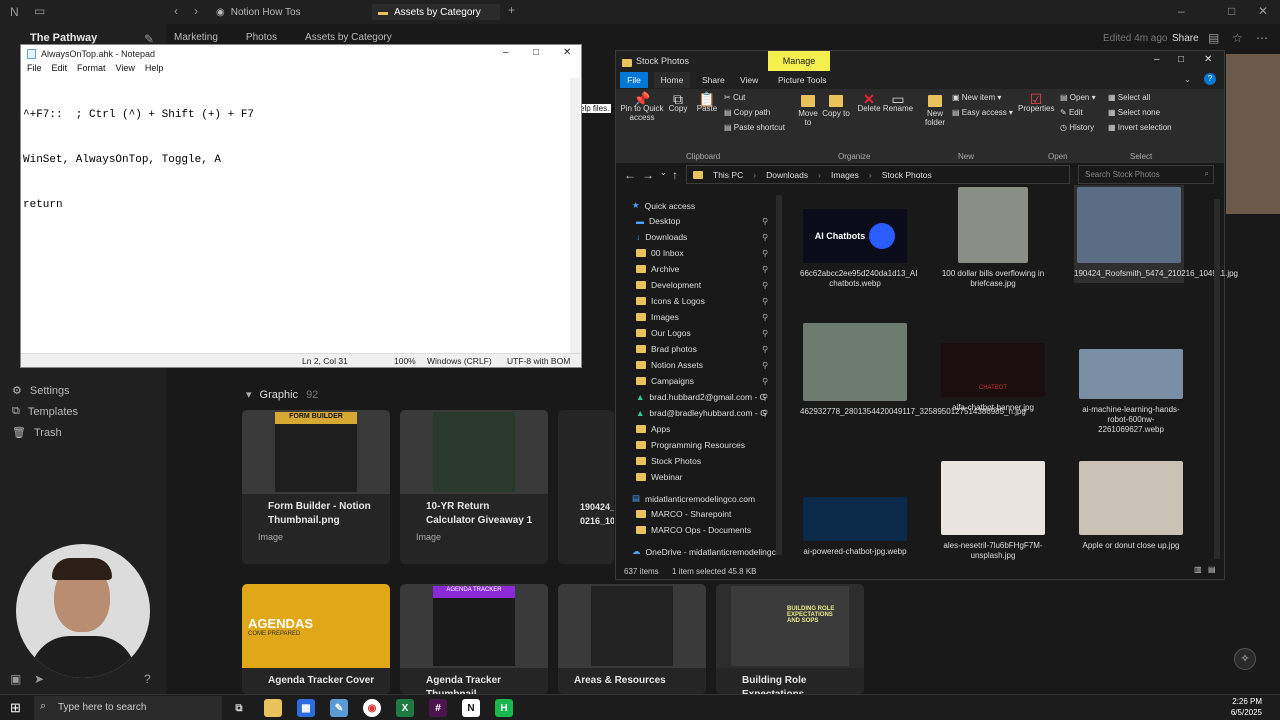 The image size is (1280, 720). I want to click on copy-path-button: ▤ Copy path, so click(747, 112).